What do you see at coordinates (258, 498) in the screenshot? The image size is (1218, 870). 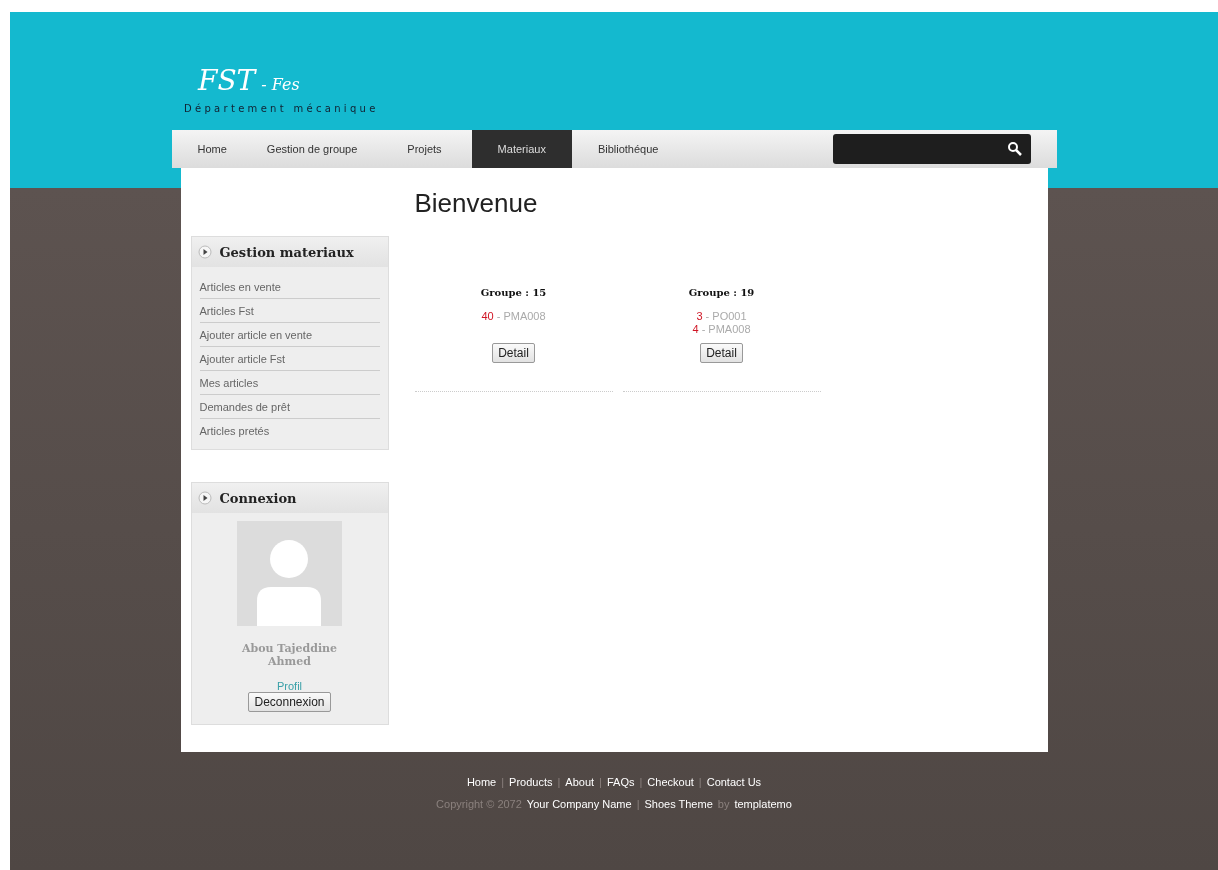 I see `panel-title: Connexion` at bounding box center [258, 498].